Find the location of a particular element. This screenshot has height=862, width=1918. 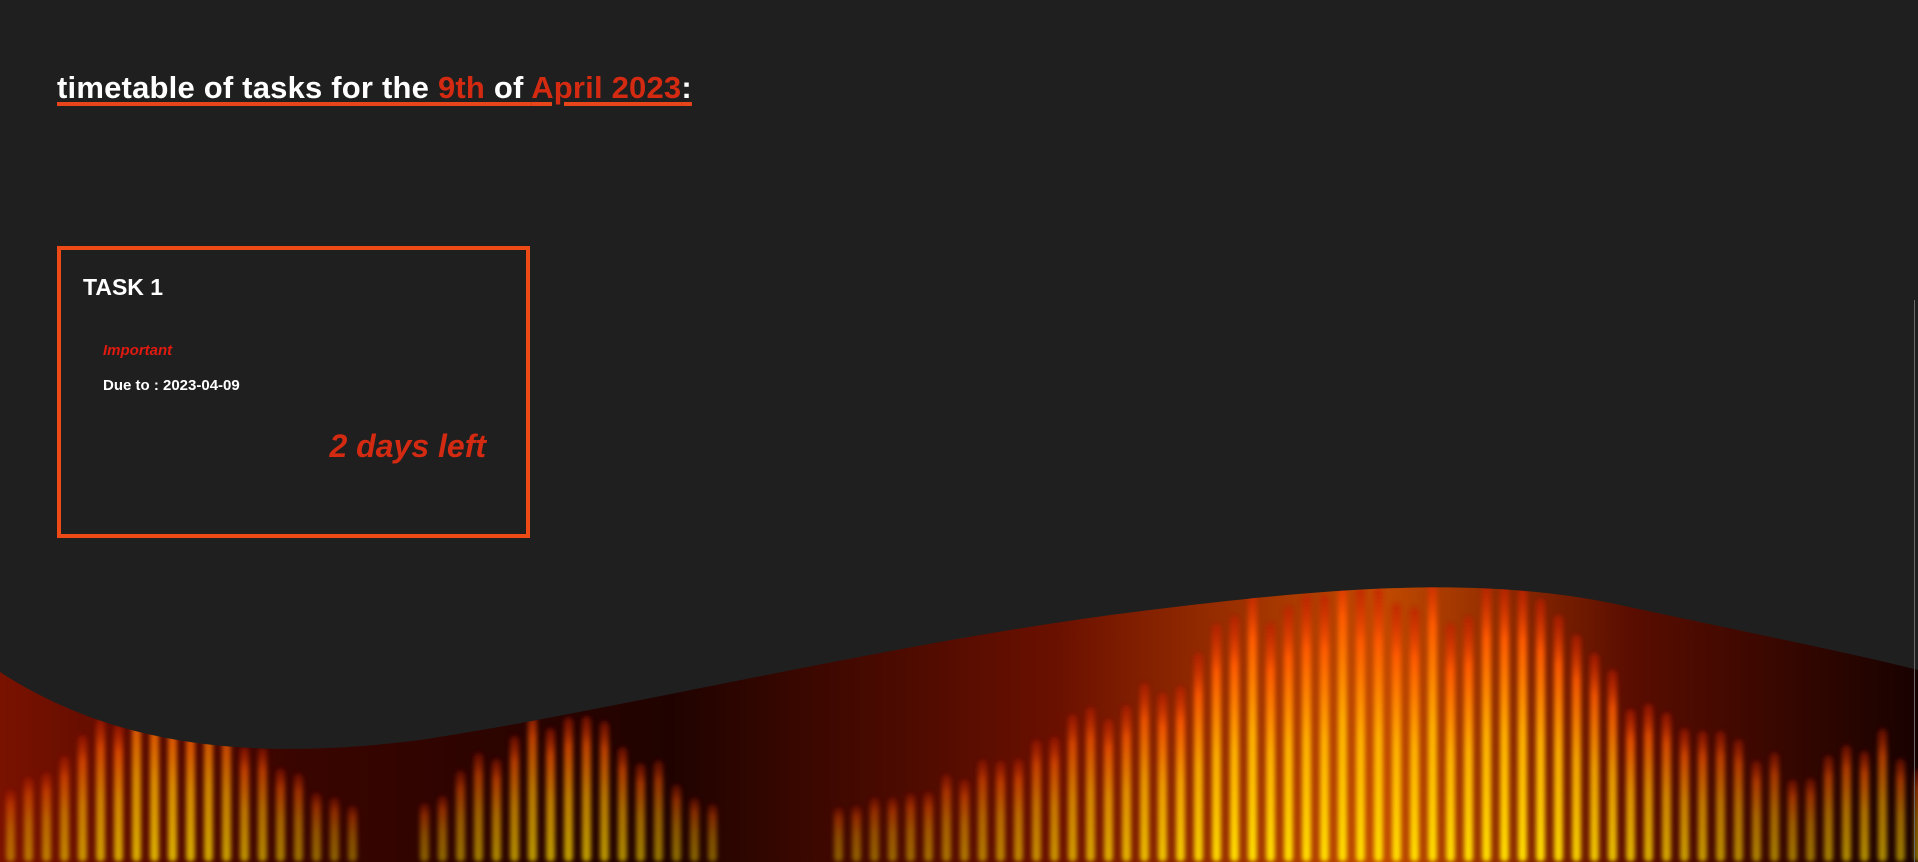

task-due-date: Due to : 2023-04-09 is located at coordinates (171, 385).